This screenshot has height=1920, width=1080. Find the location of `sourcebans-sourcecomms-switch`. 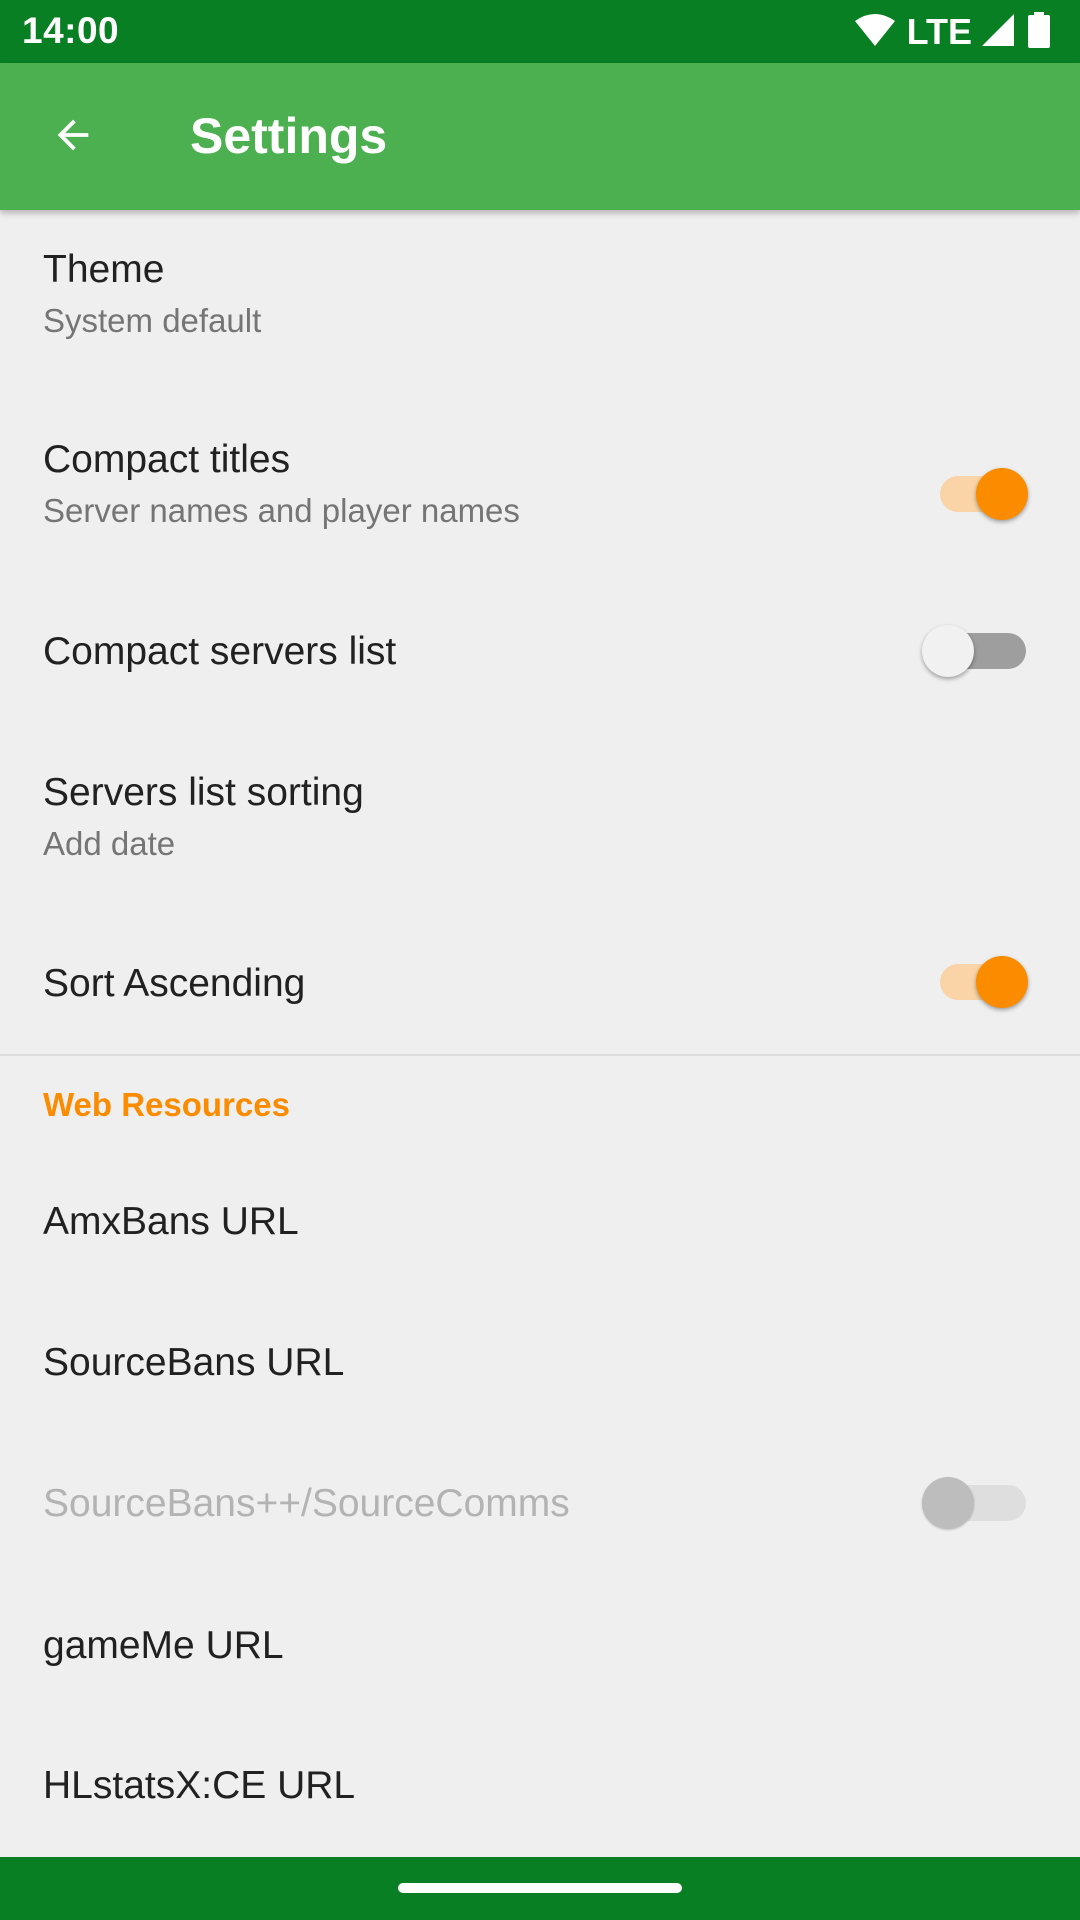

sourcebans-sourcecomms-switch is located at coordinates (973, 1503).